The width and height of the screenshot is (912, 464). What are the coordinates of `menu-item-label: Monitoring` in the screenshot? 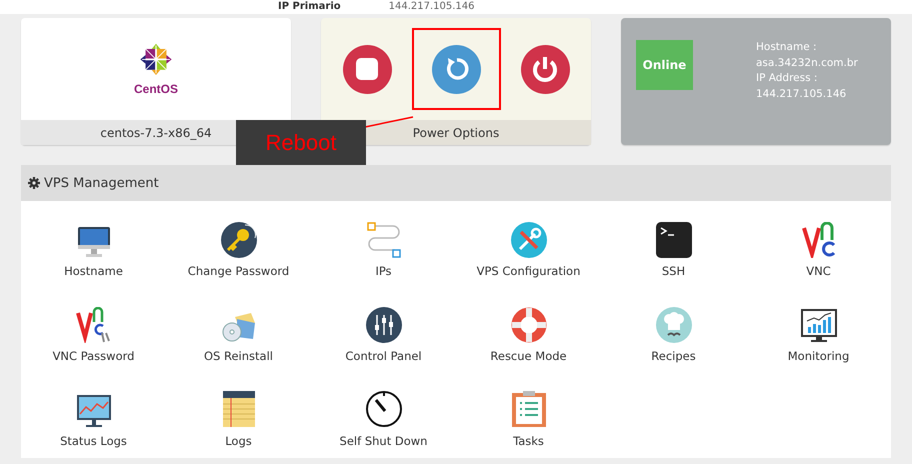 It's located at (819, 356).